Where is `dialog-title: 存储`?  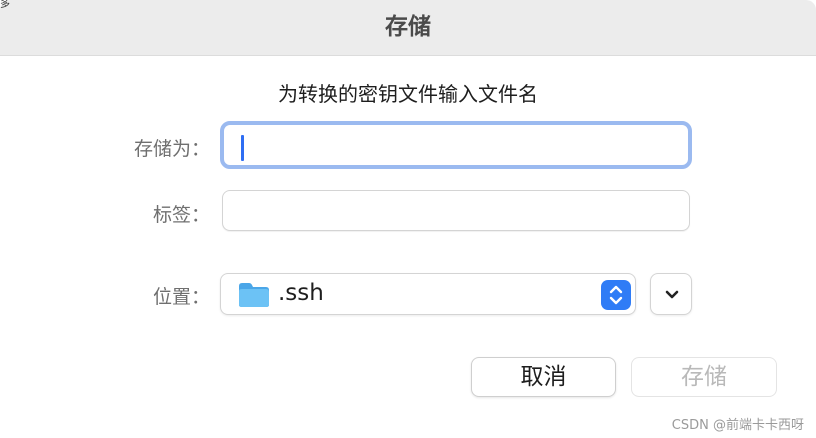 dialog-title: 存储 is located at coordinates (408, 27).